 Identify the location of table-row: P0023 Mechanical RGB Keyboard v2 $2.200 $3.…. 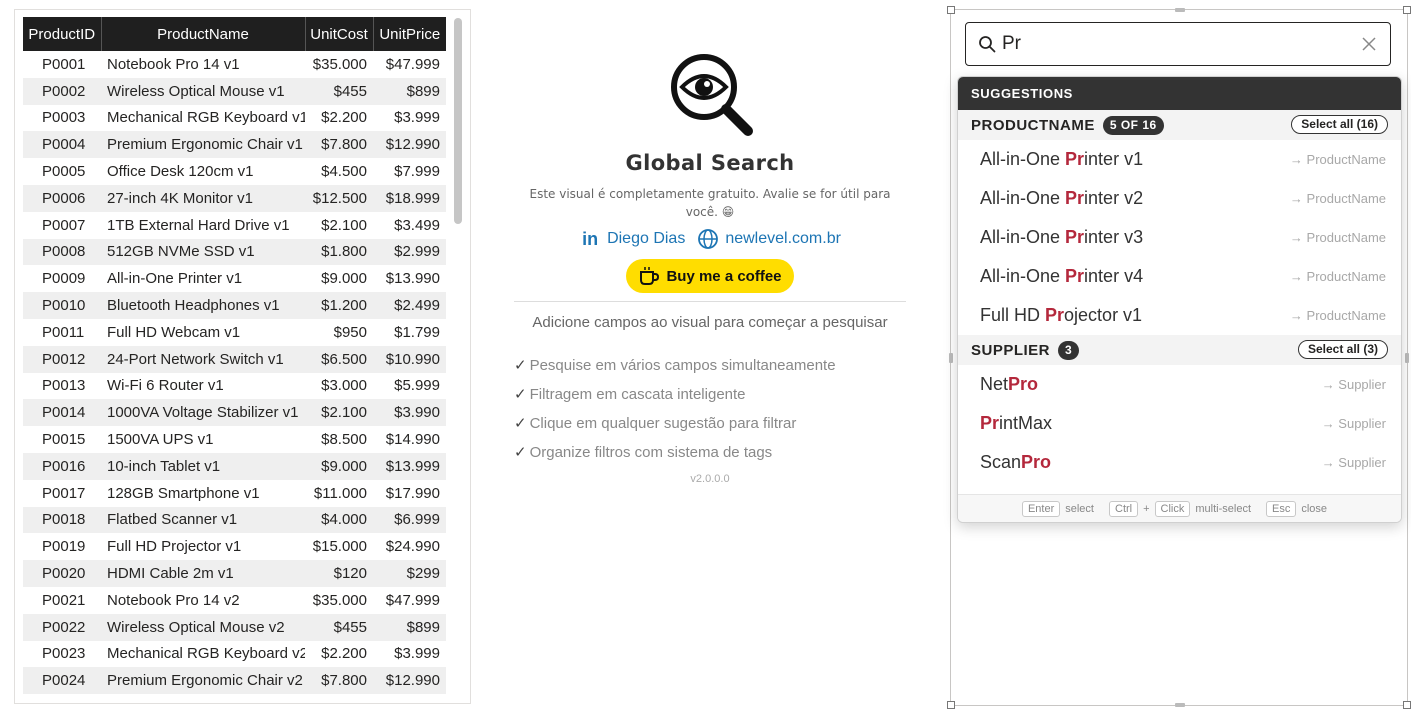
(234, 654).